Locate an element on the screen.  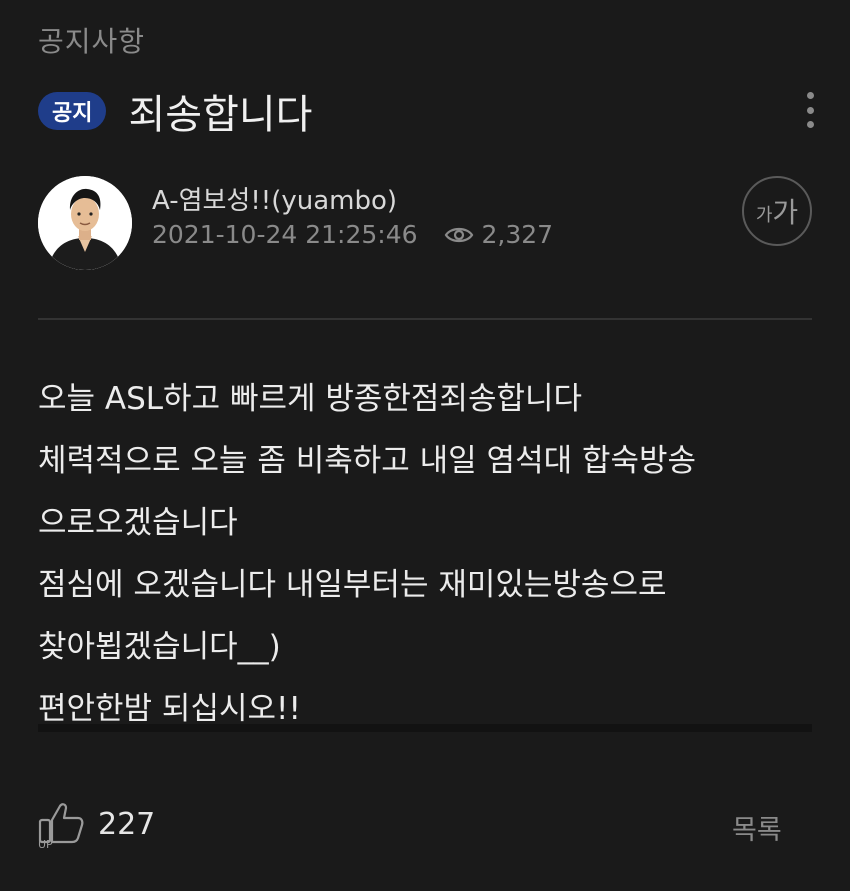
content-line: 점심에 오겠습니다 내일부터는 재미있는방송으로 is located at coordinates (352, 585).